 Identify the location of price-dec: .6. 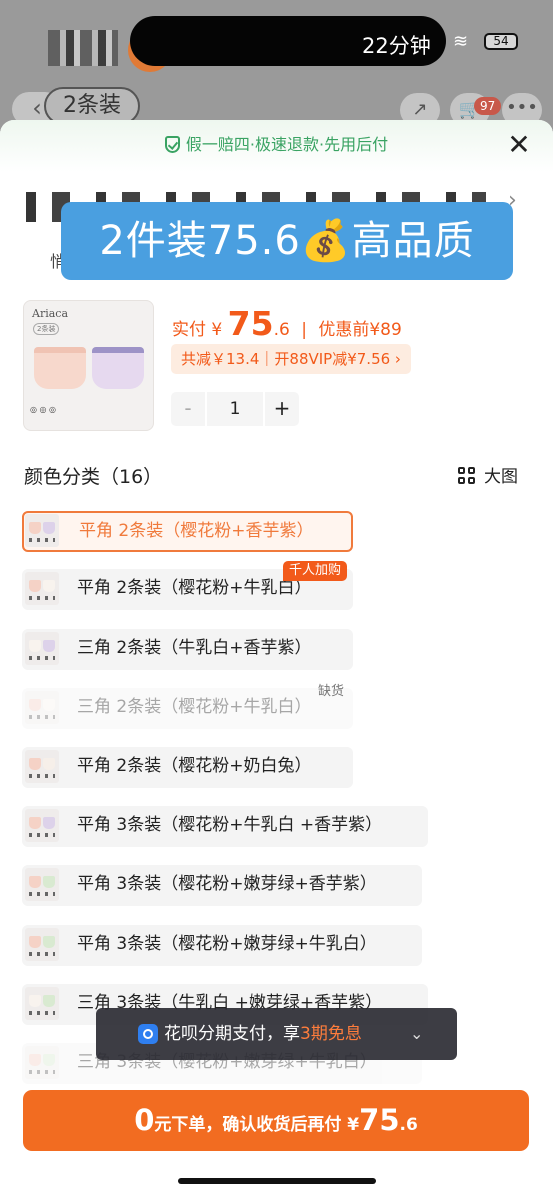
(281, 330).